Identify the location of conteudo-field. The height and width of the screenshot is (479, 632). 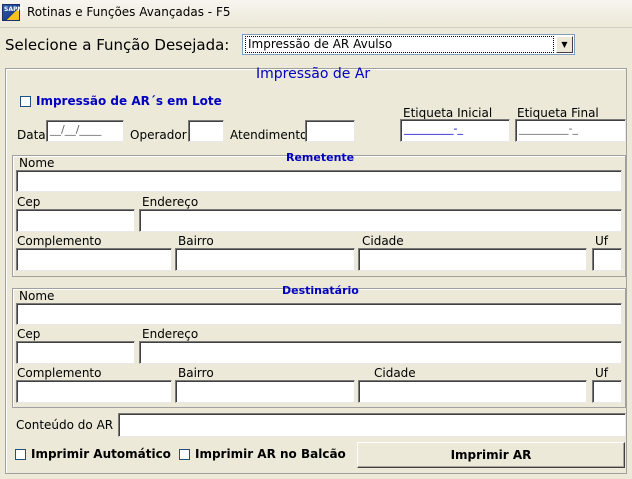
(372, 425).